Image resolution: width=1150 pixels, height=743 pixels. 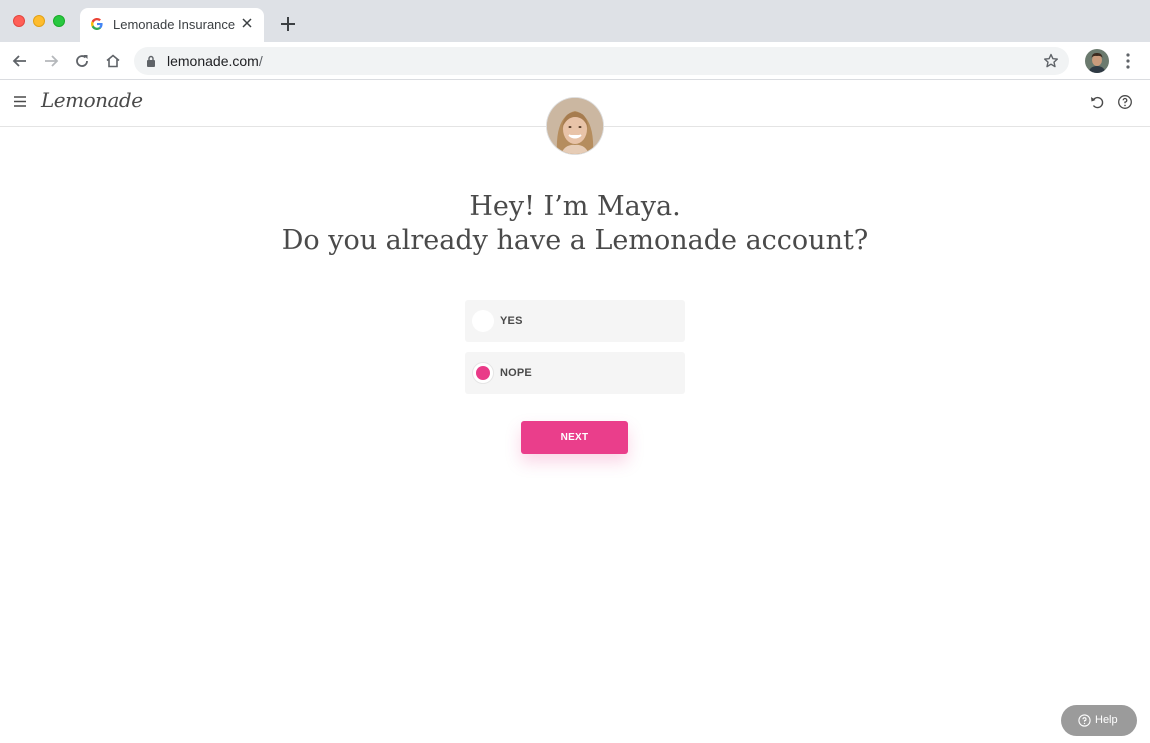 I want to click on forward-arrow-icon, so click(x=51, y=61).